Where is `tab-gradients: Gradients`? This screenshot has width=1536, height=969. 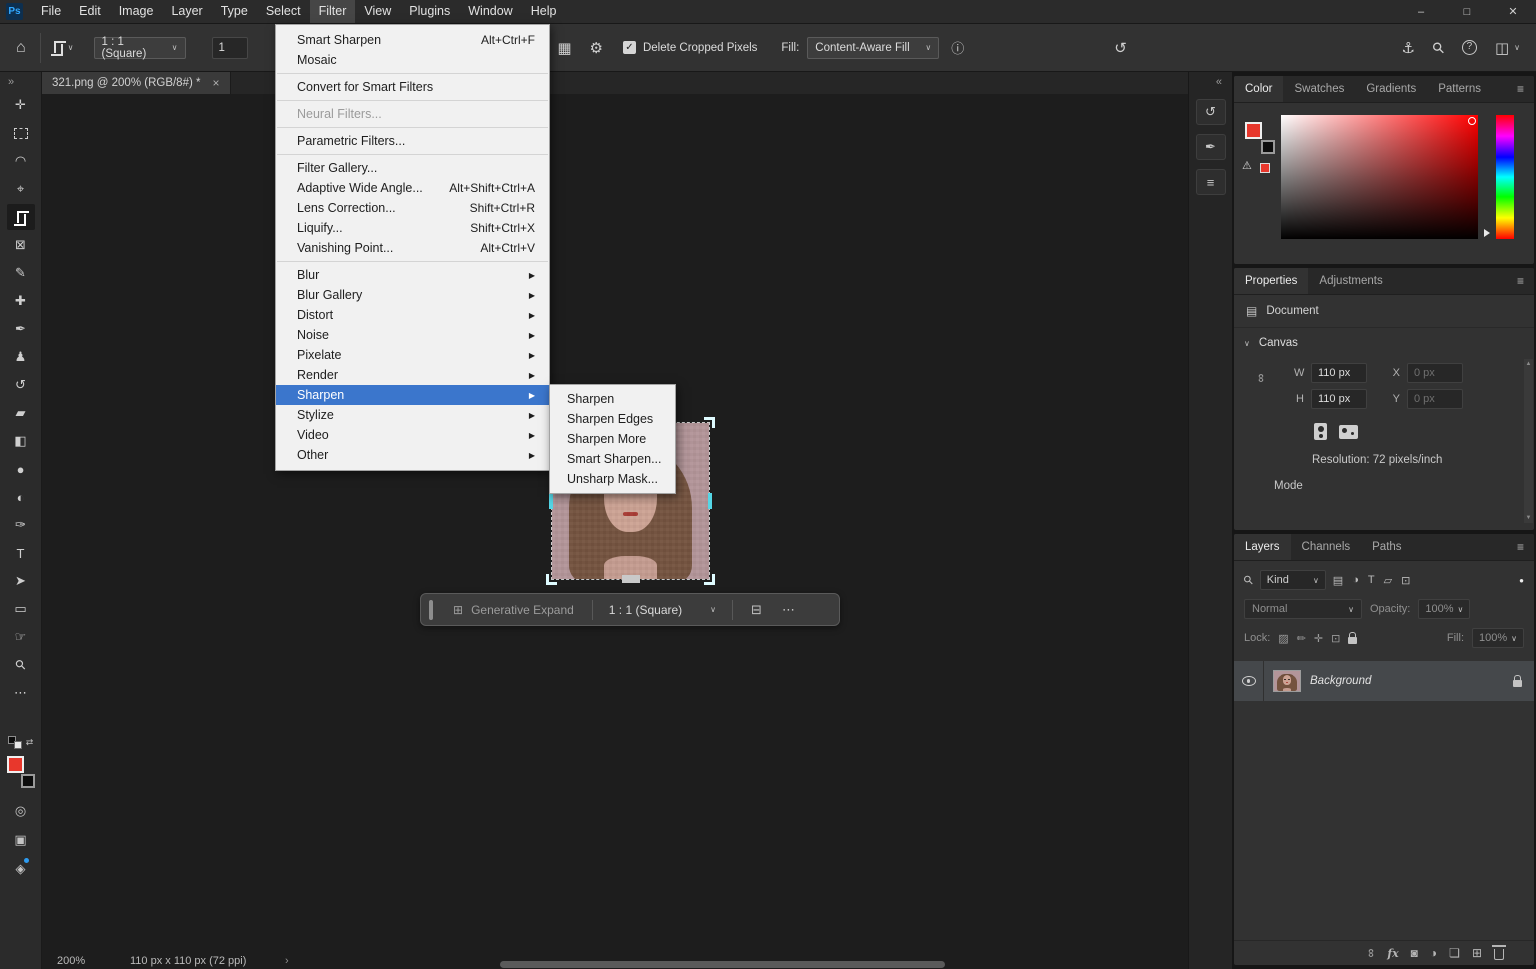
tab-gradients: Gradients is located at coordinates (1391, 89).